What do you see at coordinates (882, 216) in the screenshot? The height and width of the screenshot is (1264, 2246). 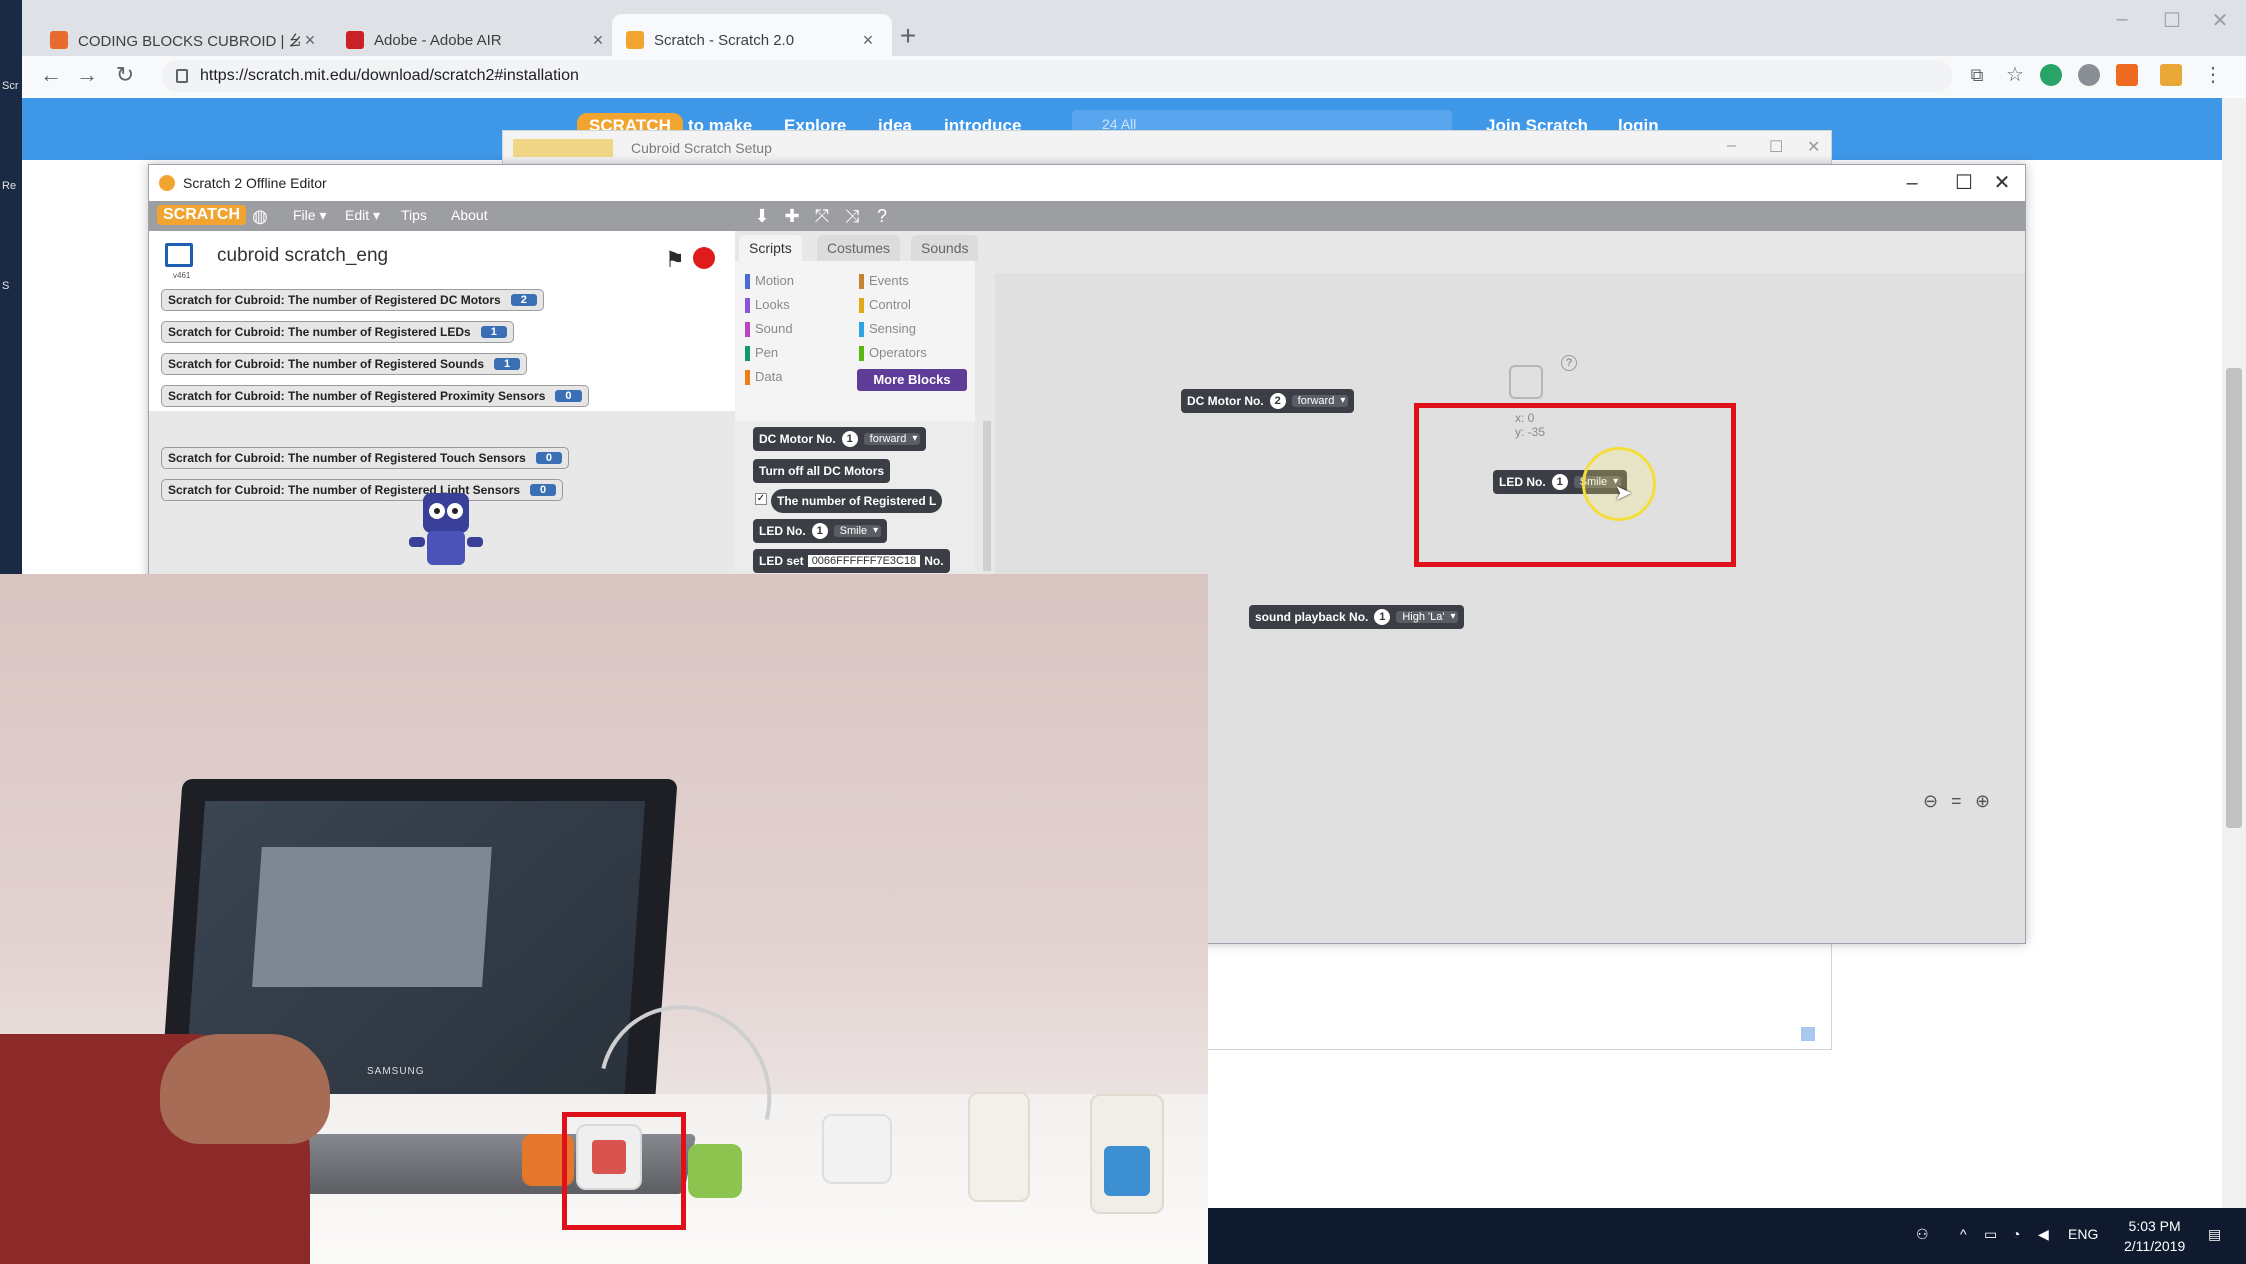 I see `block-help-icon: ?` at bounding box center [882, 216].